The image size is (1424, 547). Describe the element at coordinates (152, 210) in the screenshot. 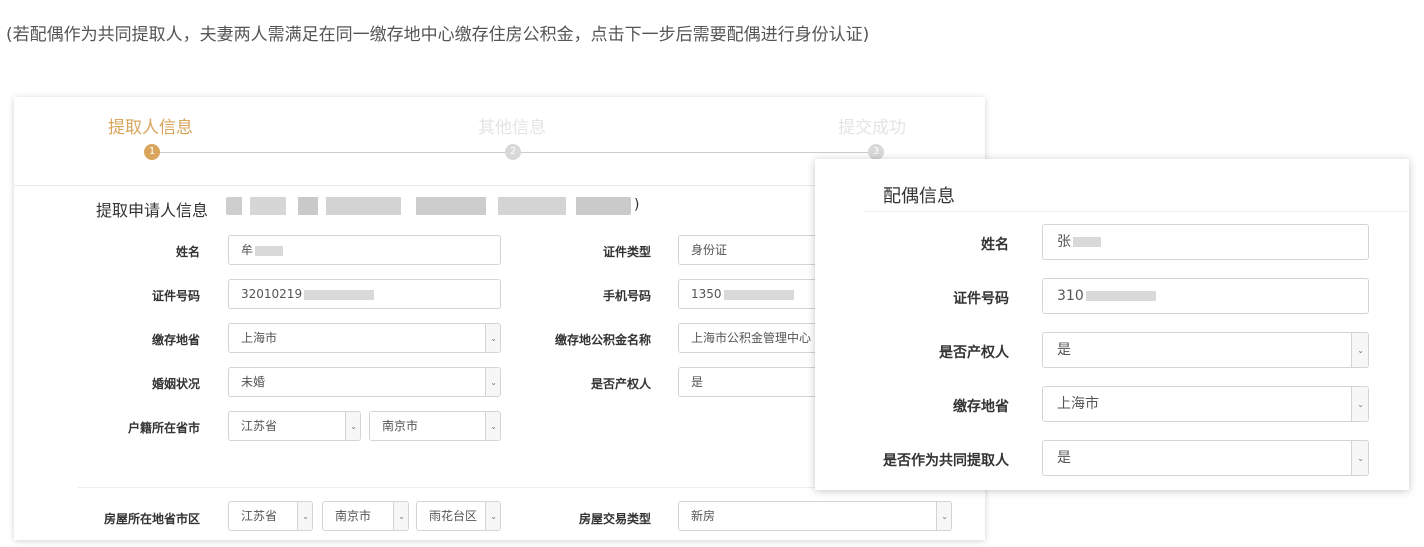

I see `section-title: 提取申请人信息` at that location.